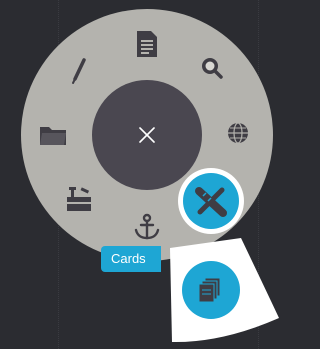 This screenshot has width=320, height=349. I want to click on globe-icon, so click(238, 133).